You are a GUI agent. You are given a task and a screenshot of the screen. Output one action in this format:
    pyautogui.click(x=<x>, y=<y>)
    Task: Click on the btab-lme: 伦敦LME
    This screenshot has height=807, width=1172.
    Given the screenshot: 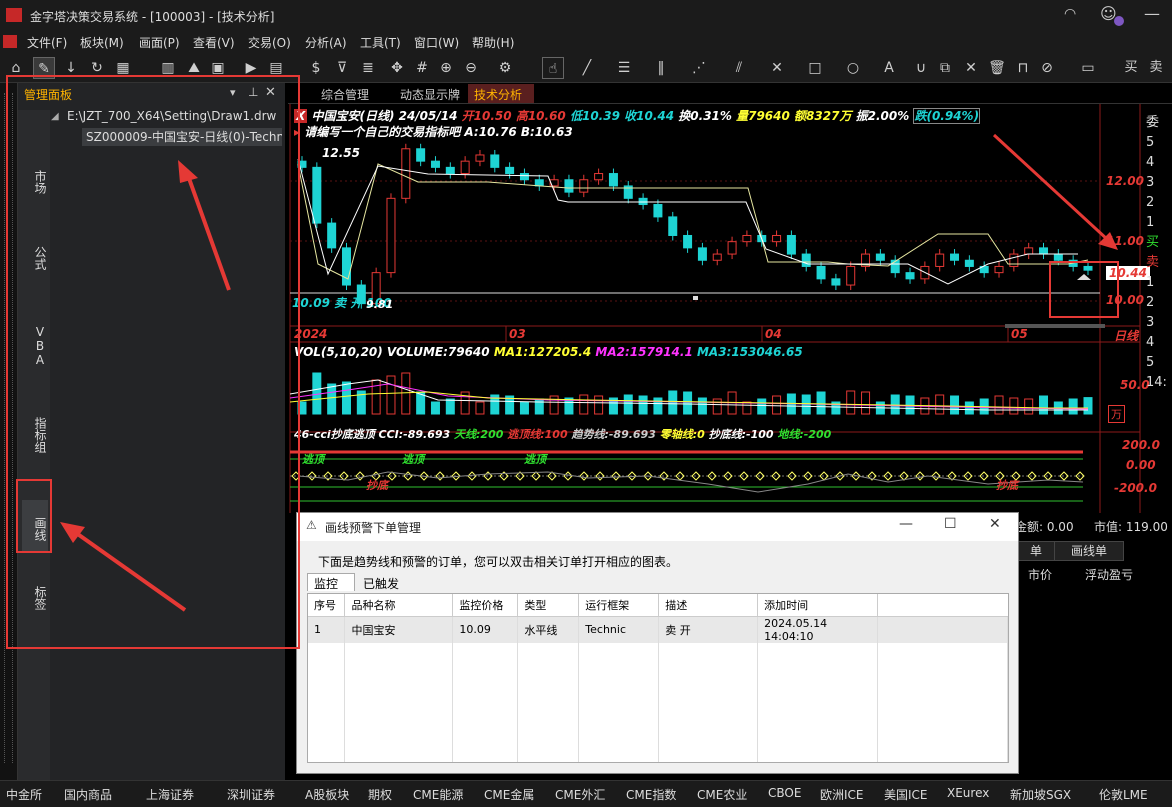 What is the action you would take?
    pyautogui.click(x=1123, y=794)
    